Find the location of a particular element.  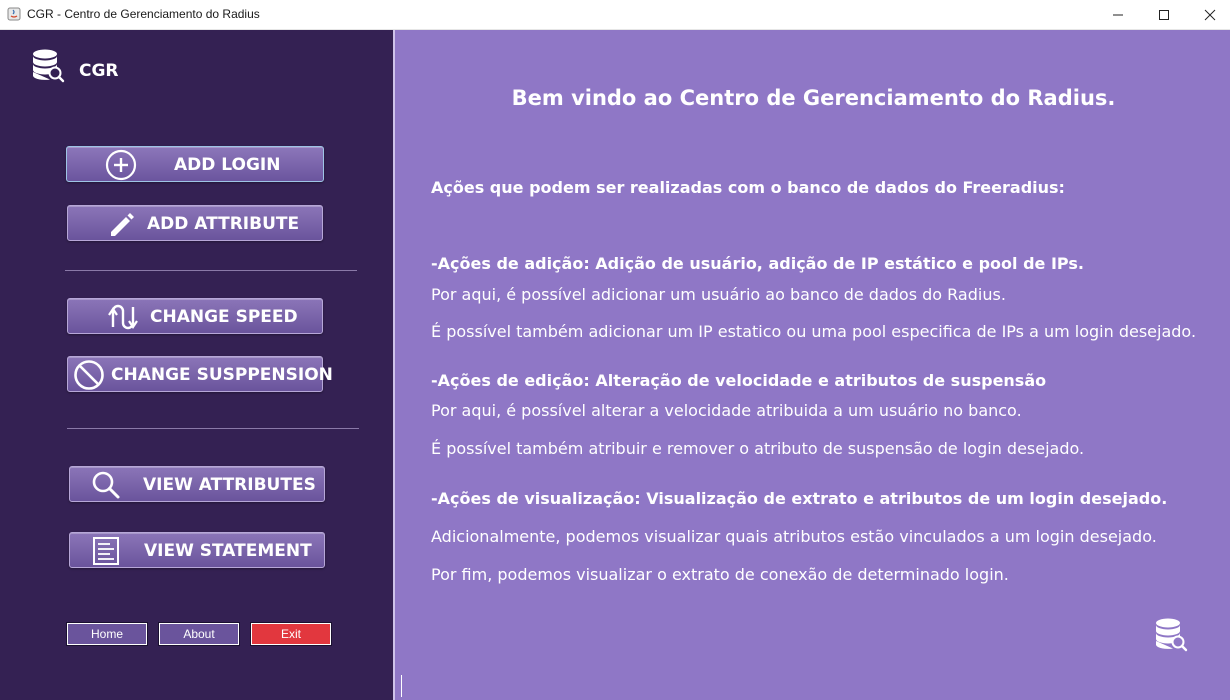

change-suspension-label: CHANGE SUSPPENSION is located at coordinates (222, 375).